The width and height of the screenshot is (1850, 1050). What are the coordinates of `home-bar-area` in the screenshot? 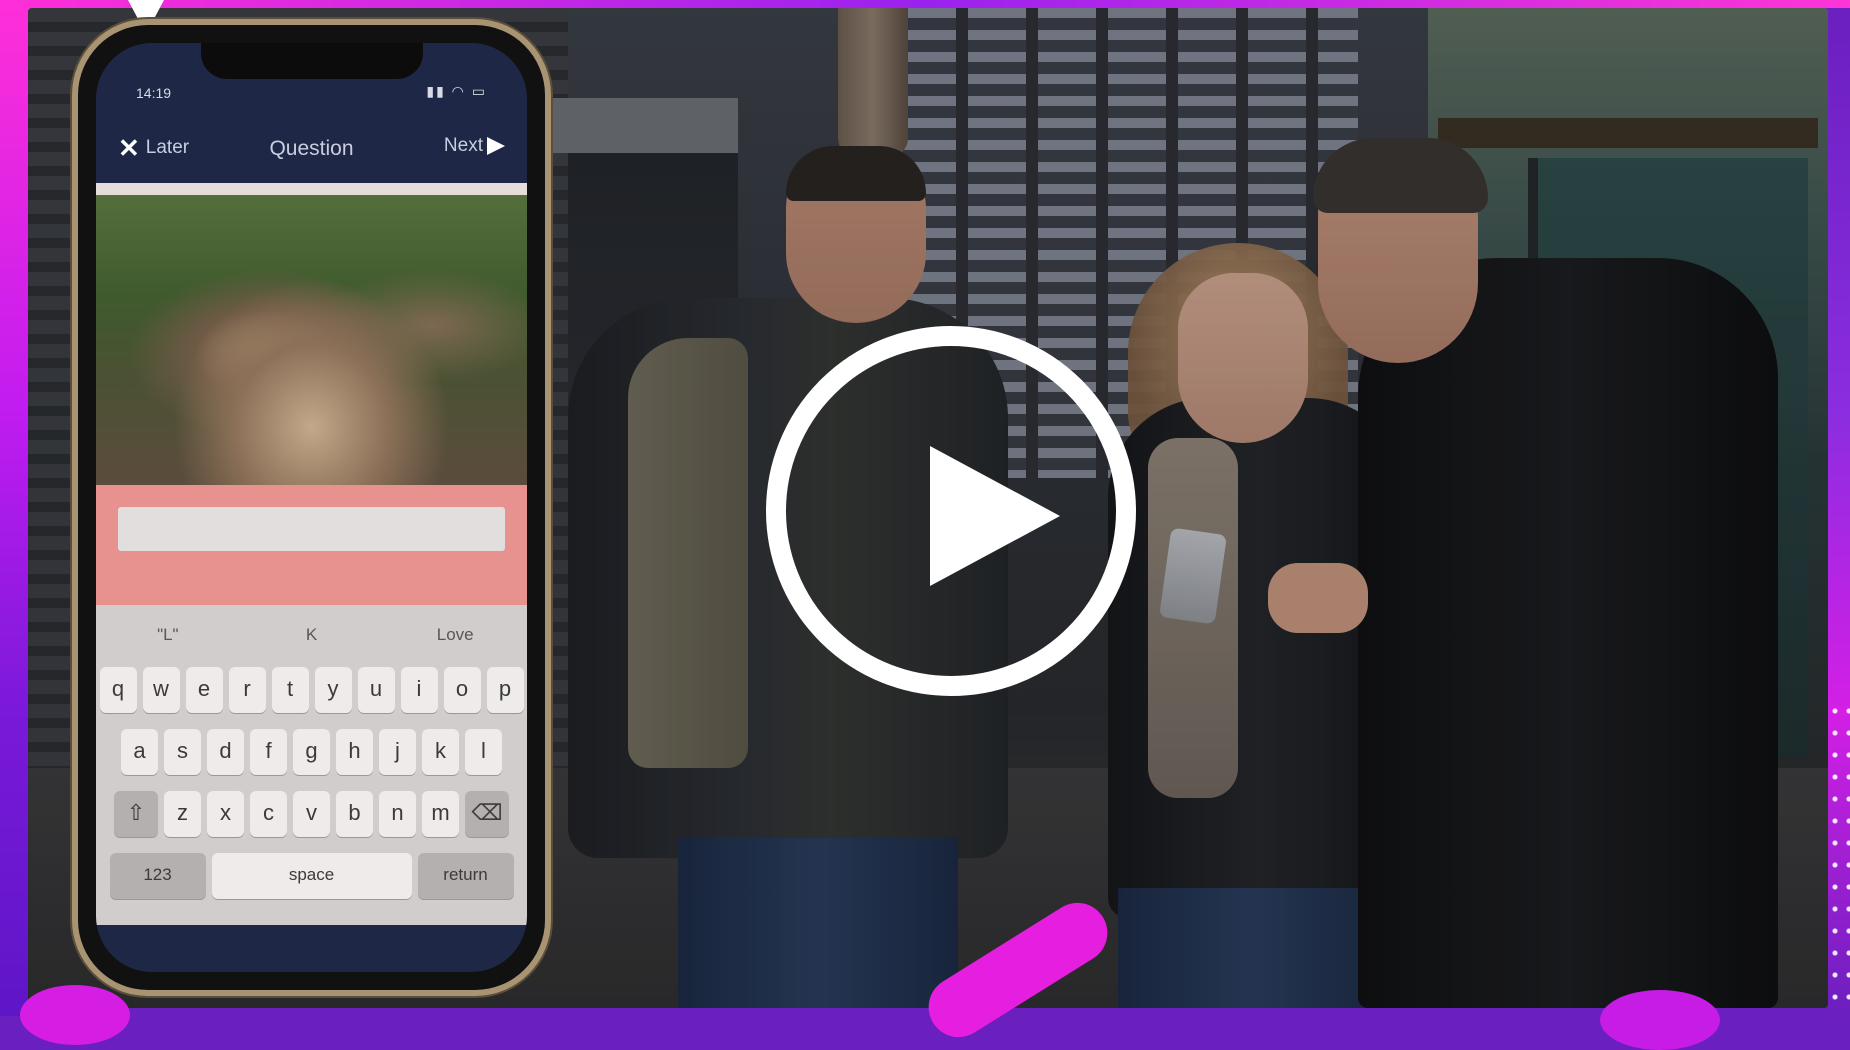 It's located at (311, 948).